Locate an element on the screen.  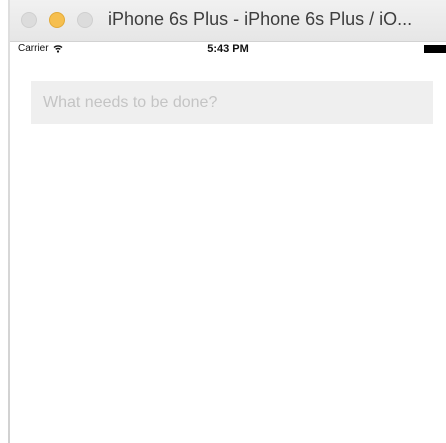
status-bar: Carrier 5:43 PM is located at coordinates (228, 50).